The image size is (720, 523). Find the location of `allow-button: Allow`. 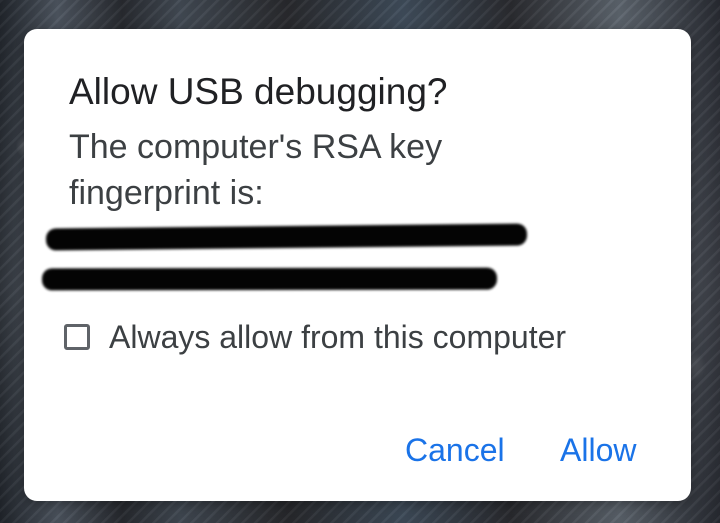

allow-button: Allow is located at coordinates (598, 450).